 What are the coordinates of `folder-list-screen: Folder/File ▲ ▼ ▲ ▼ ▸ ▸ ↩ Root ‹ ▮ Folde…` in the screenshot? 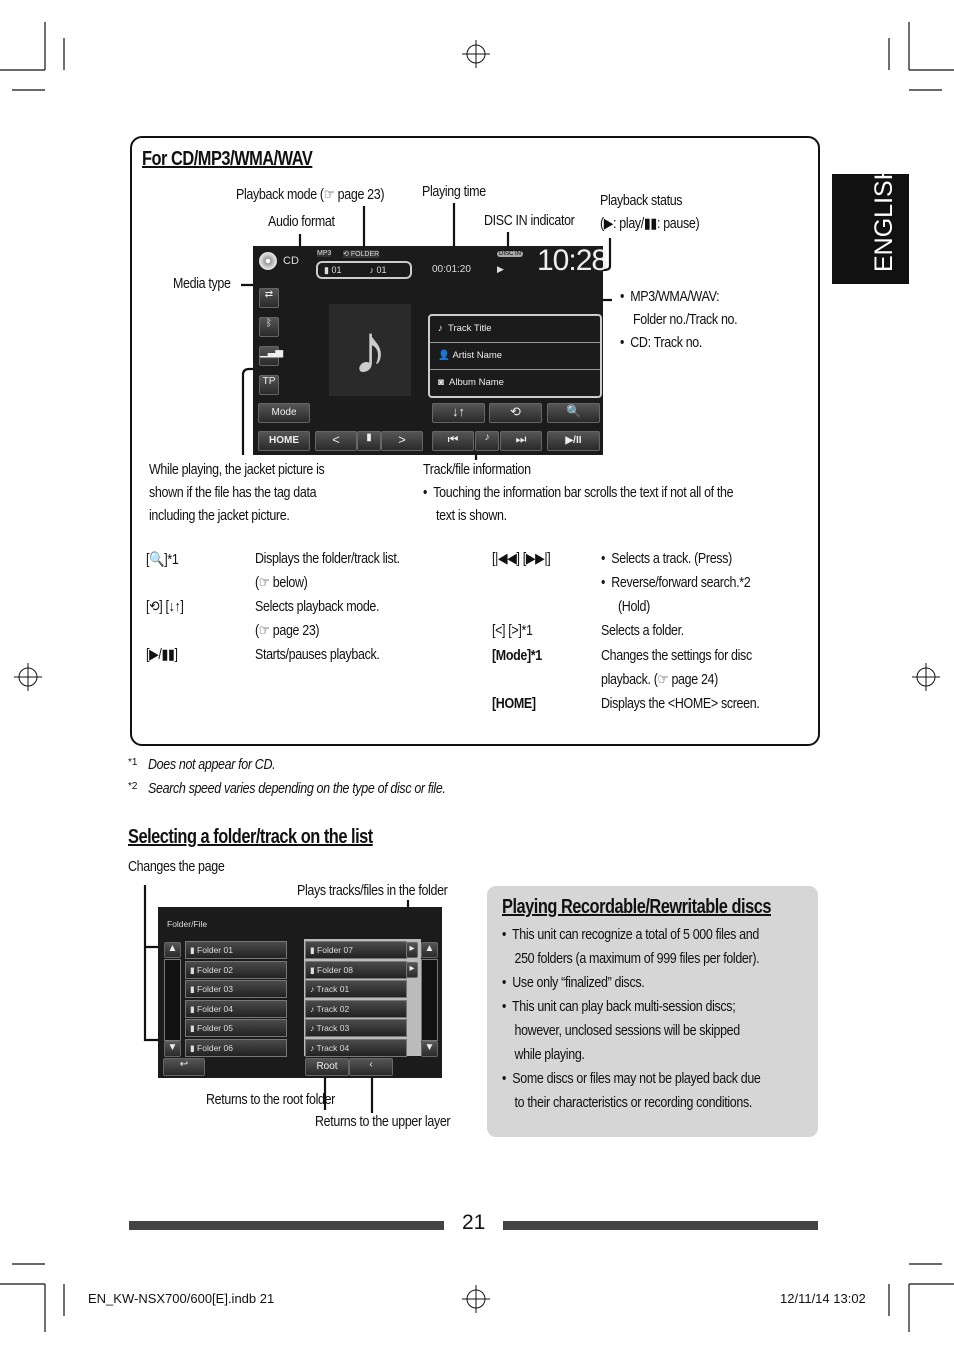 It's located at (300, 992).